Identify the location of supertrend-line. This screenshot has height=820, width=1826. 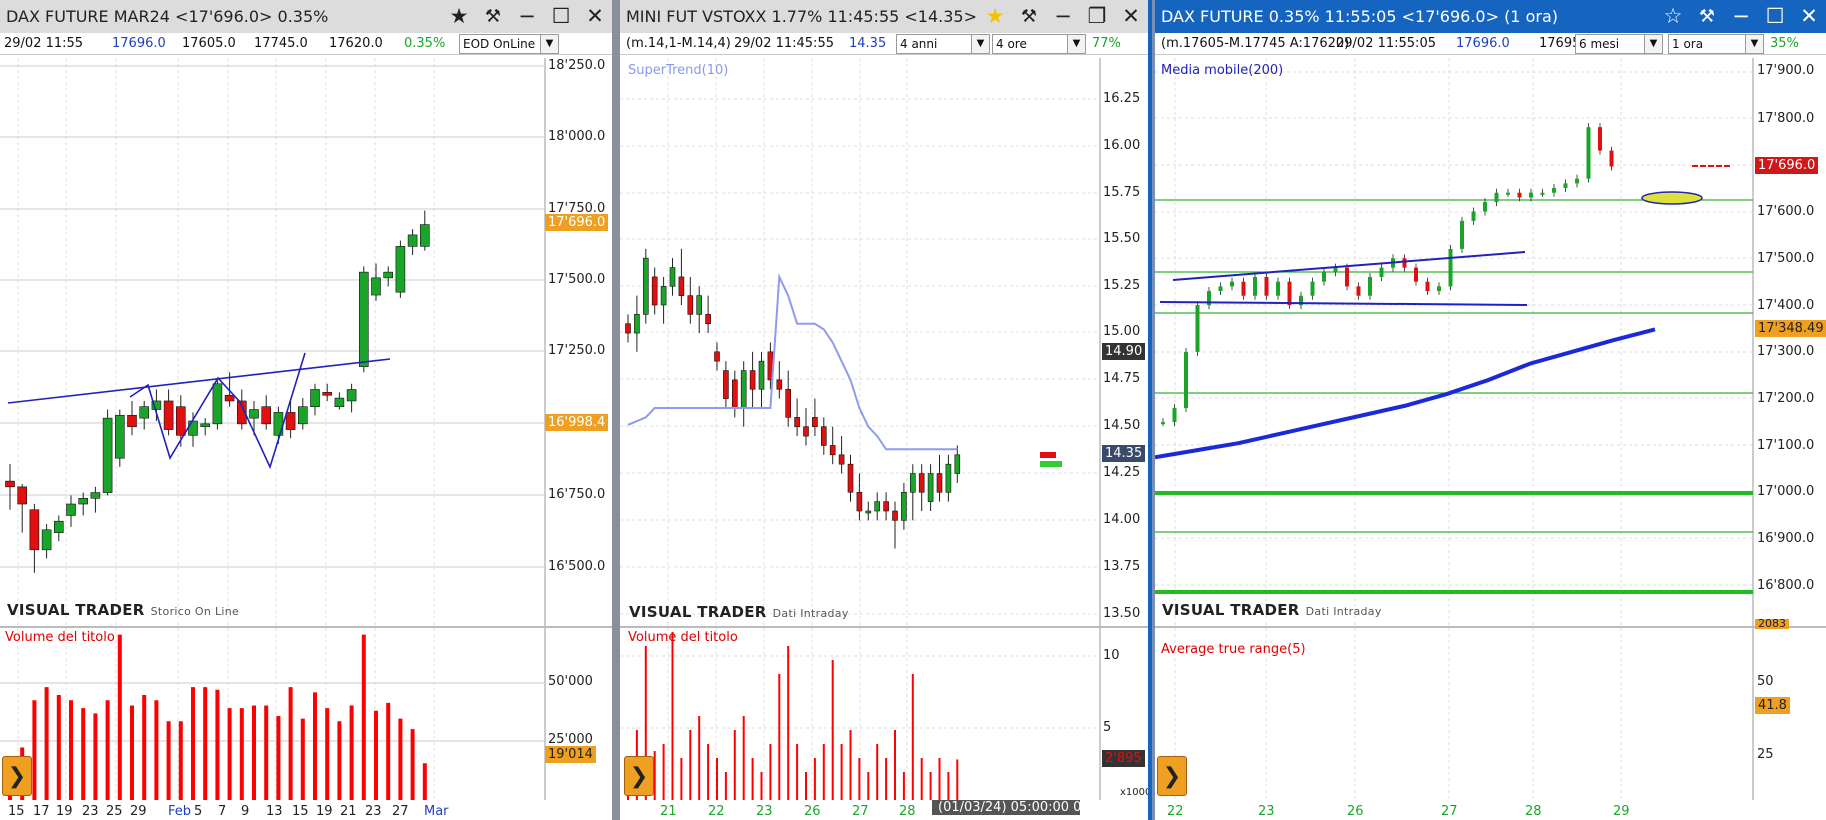
(792, 362).